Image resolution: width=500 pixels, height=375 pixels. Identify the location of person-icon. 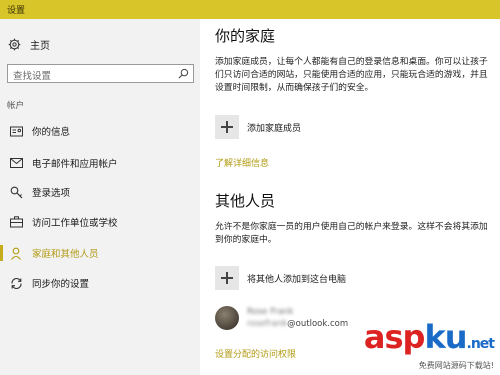
(16, 253).